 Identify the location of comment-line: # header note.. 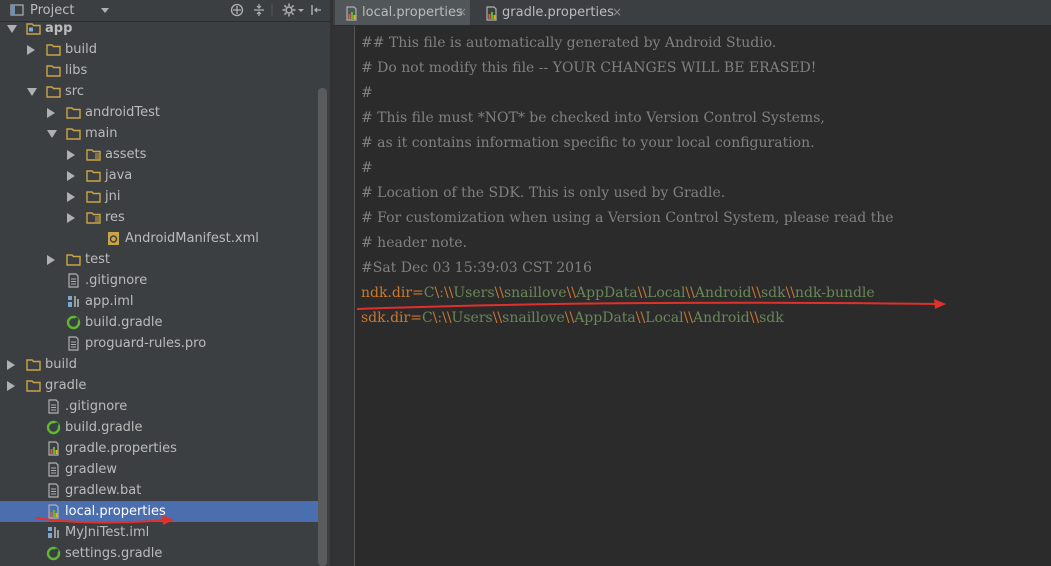
(414, 243).